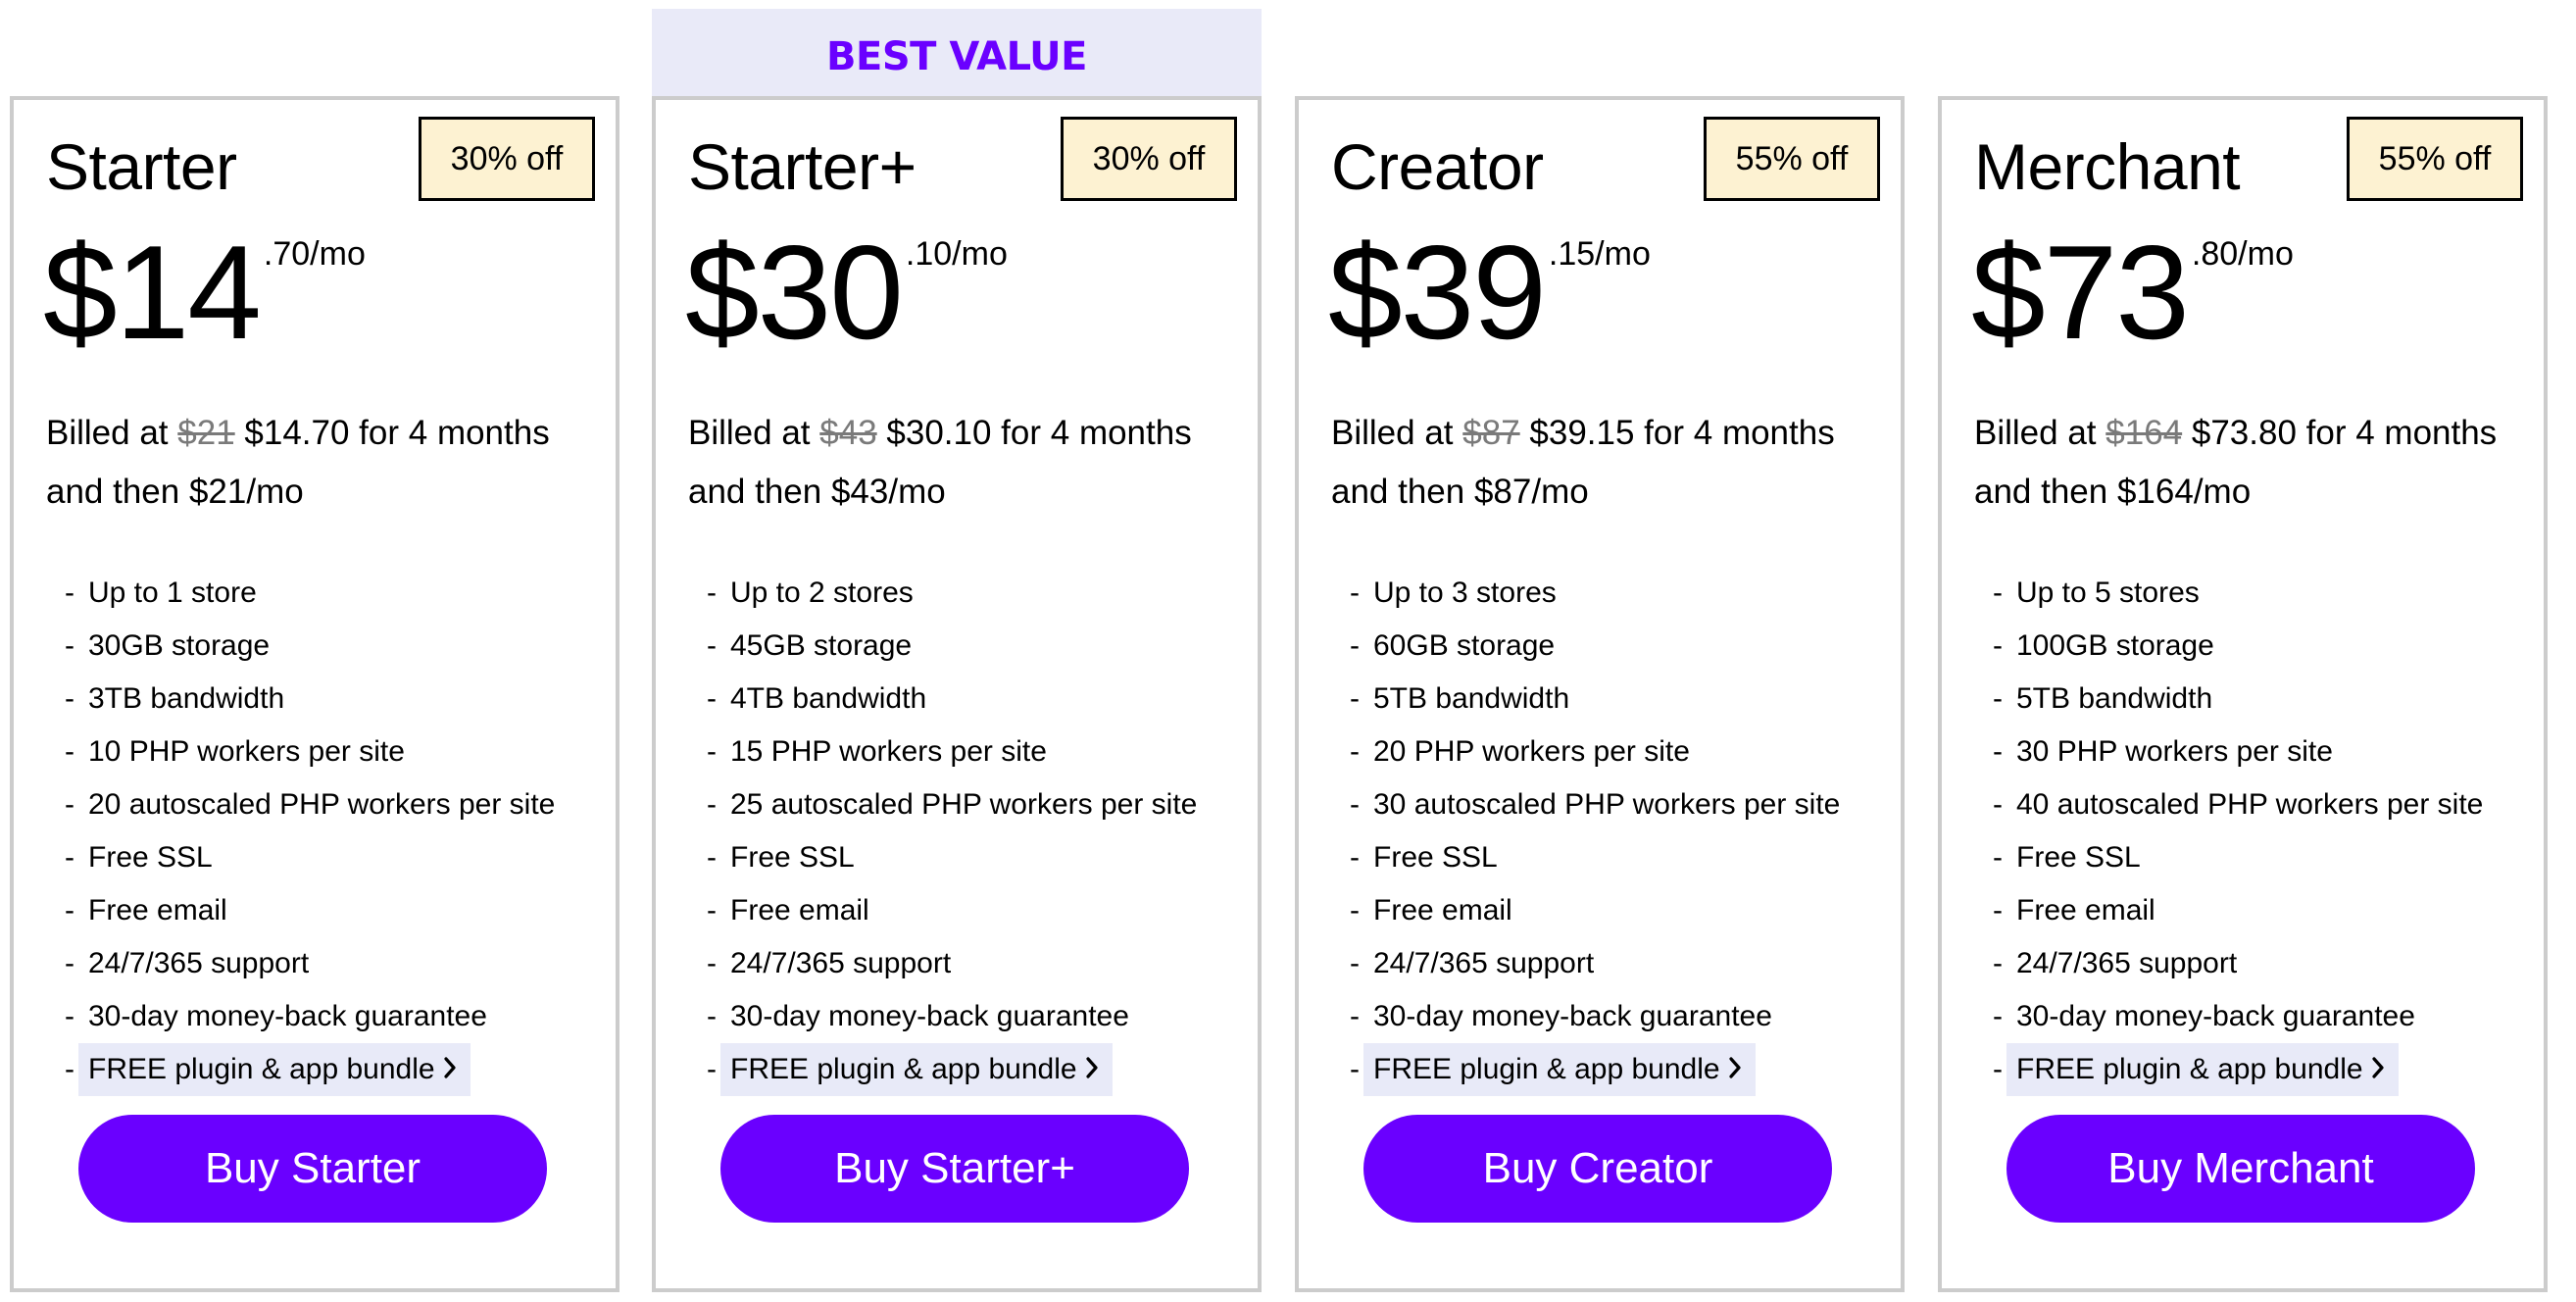  Describe the element at coordinates (175, 492) in the screenshot. I see `renewal-billing: and then $21/mo` at that location.